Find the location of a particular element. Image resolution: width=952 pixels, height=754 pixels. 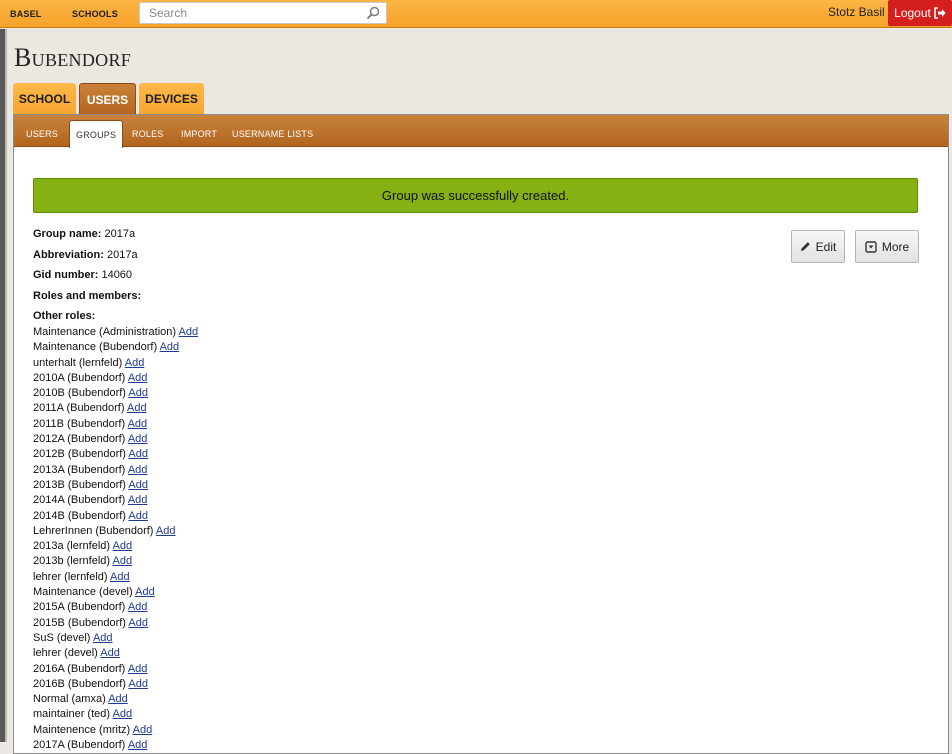

search-input is located at coordinates (252, 13).